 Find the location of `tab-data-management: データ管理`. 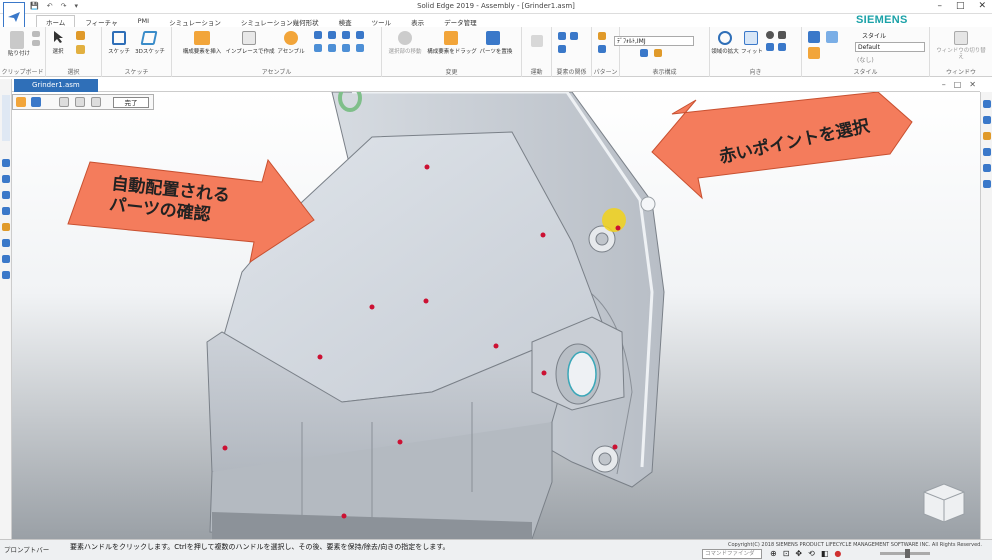

tab-data-management: データ管理 is located at coordinates (460, 21).